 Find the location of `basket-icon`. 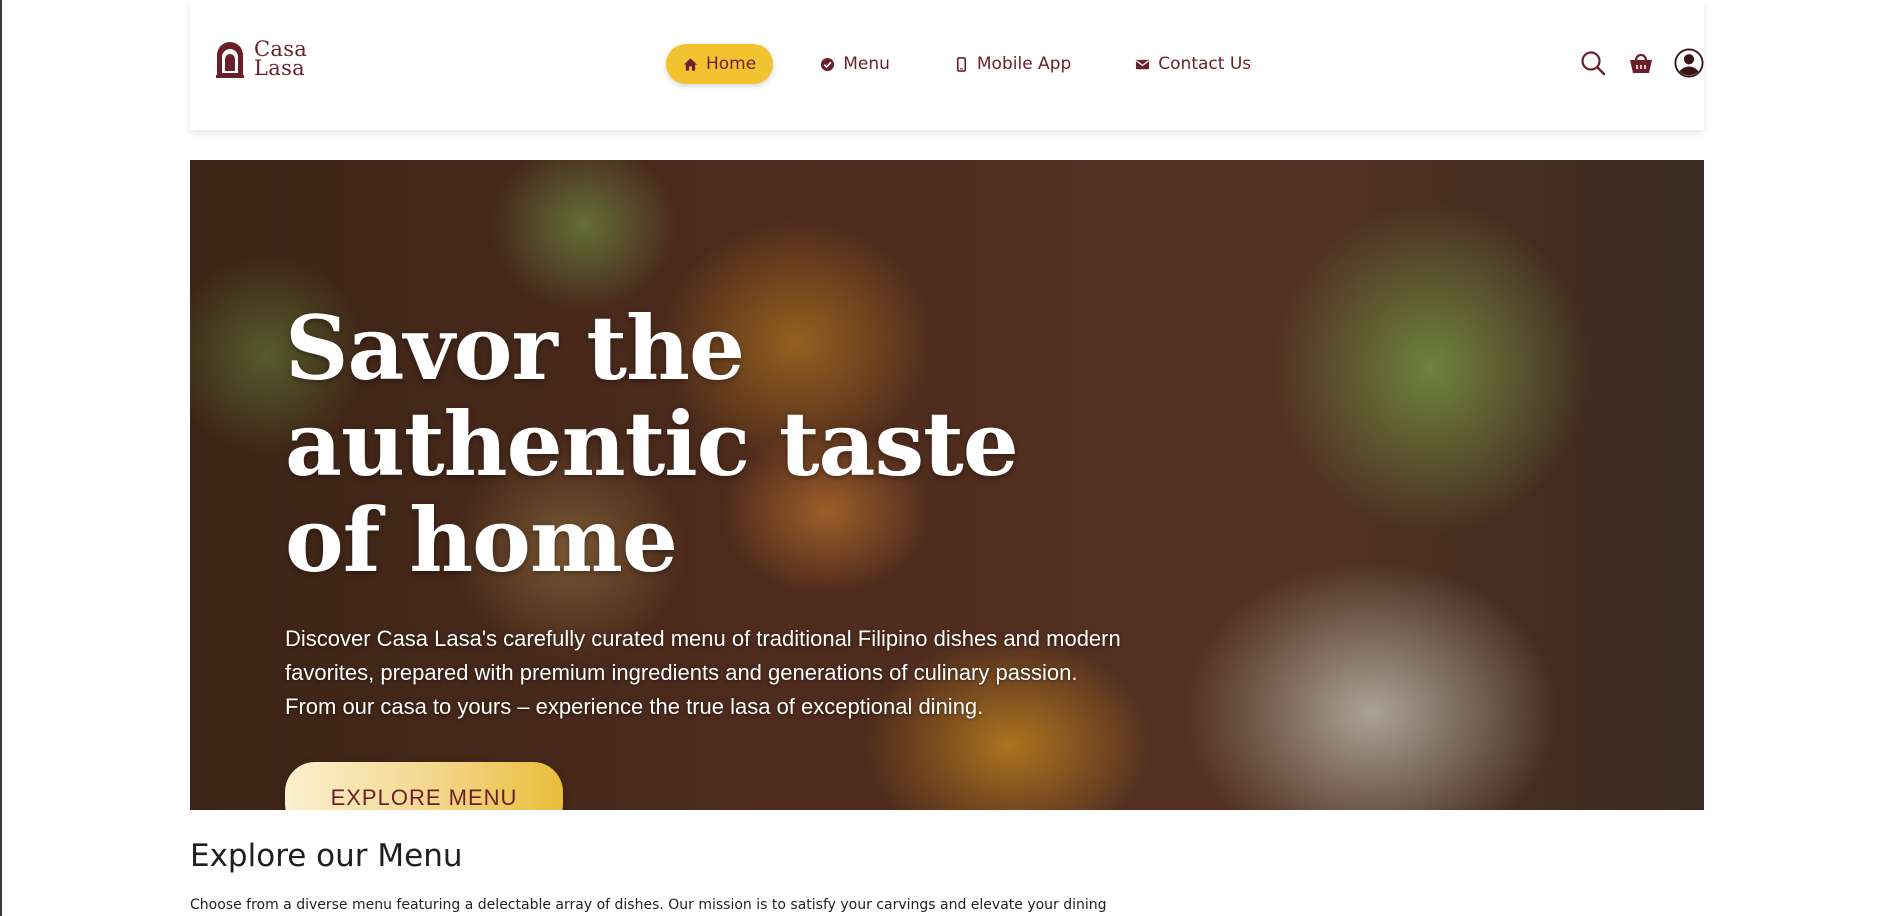

basket-icon is located at coordinates (1641, 63).